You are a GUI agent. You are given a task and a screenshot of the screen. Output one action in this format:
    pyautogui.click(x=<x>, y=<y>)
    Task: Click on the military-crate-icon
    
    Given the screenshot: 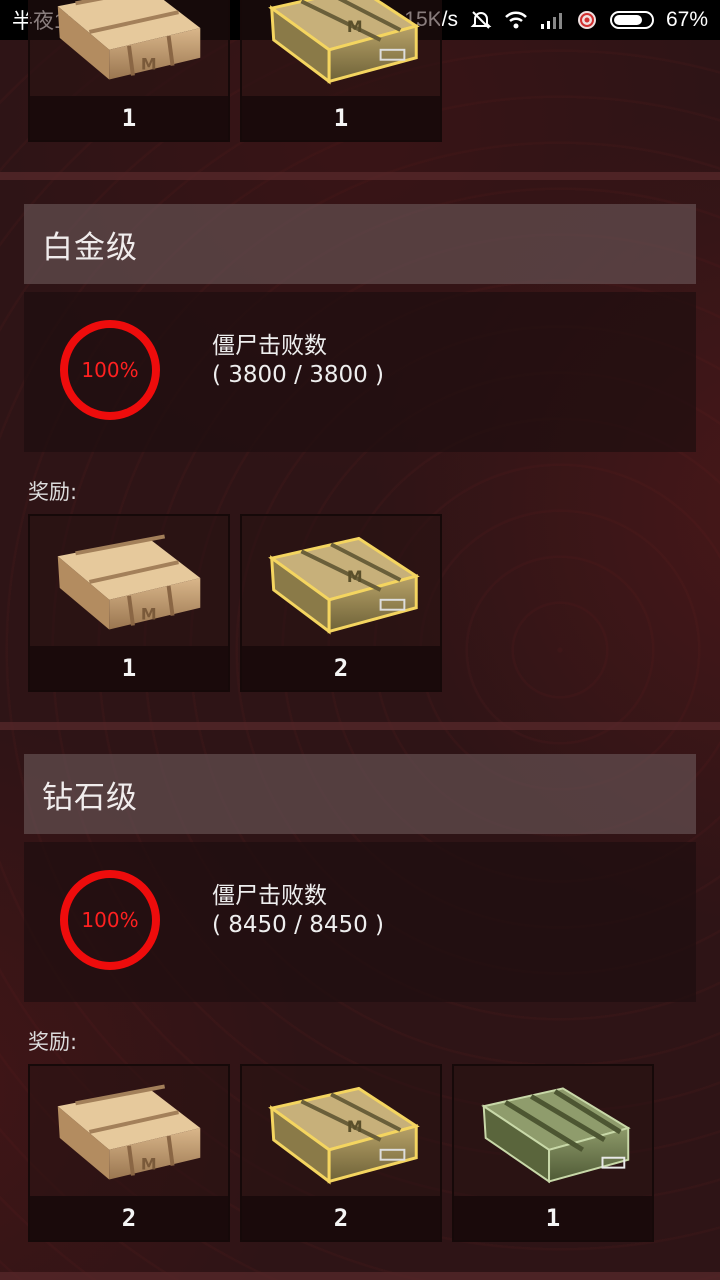 What is the action you would take?
    pyautogui.click(x=553, y=1131)
    